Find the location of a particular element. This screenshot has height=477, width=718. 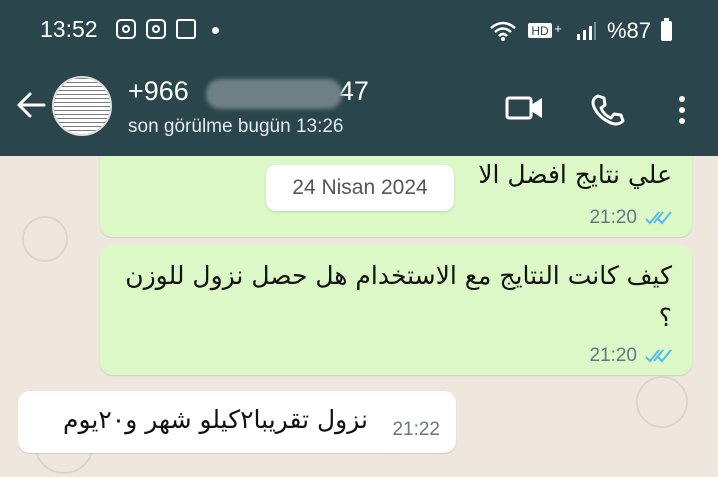

message-meta: 21:22 is located at coordinates (416, 430).